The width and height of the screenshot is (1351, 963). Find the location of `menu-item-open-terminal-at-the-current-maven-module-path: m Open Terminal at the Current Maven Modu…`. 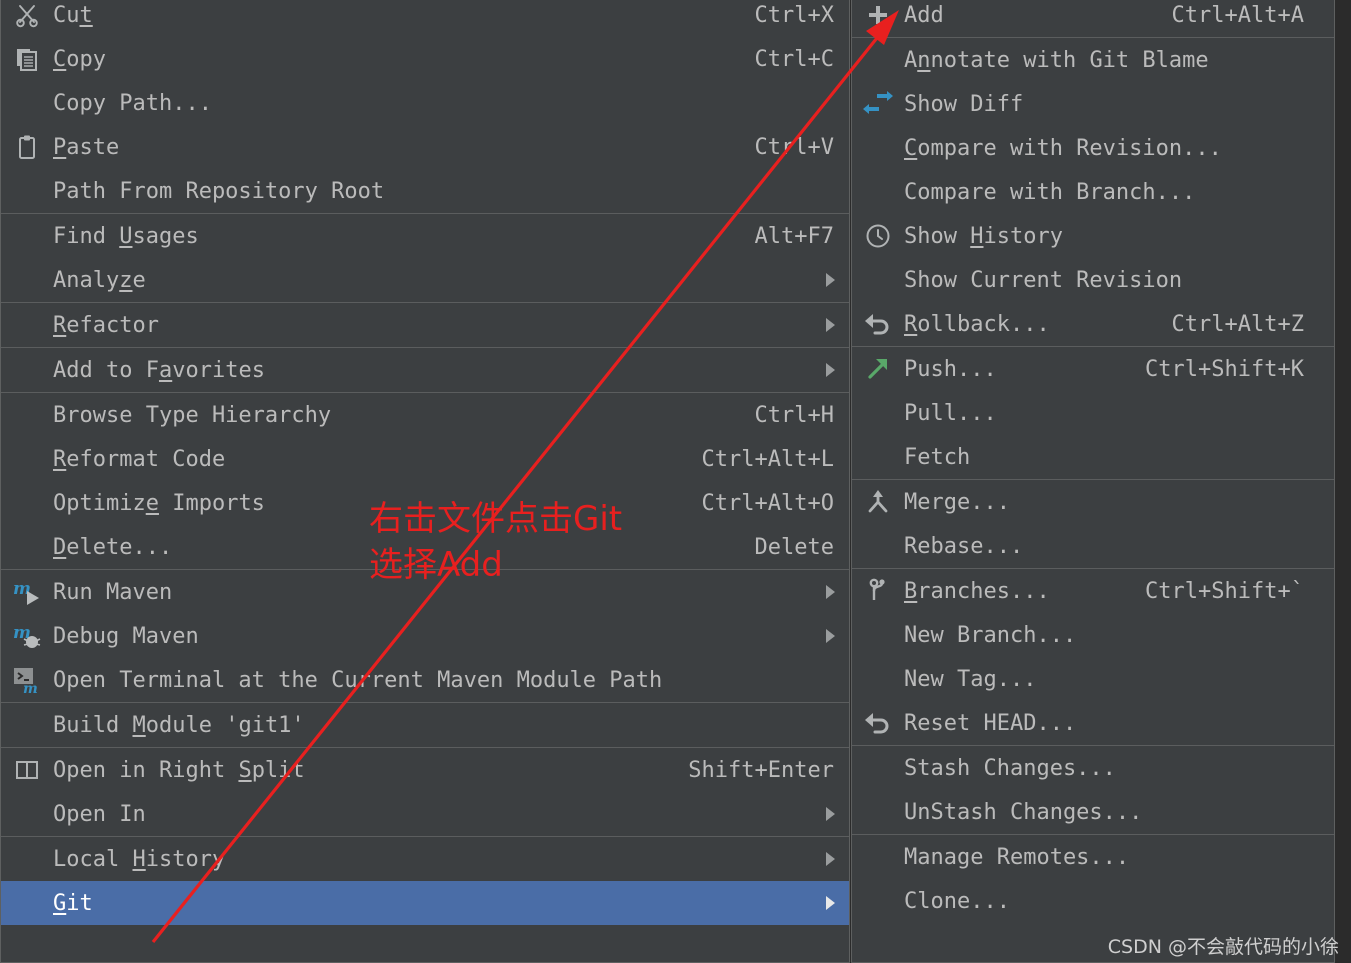

menu-item-open-terminal-at-the-current-maven-module-path: m Open Terminal at the Current Maven Modu… is located at coordinates (425, 680).